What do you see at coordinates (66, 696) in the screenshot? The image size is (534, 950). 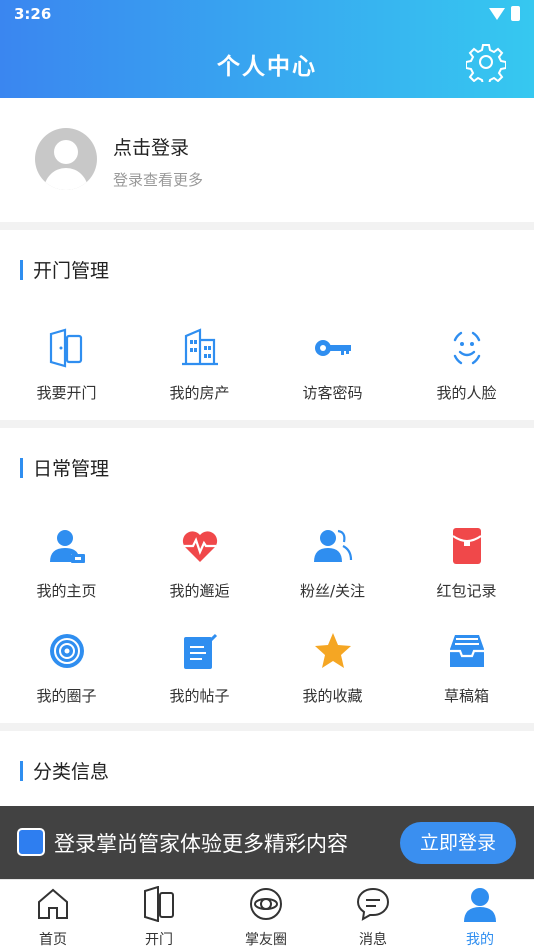 I see `grid-item-label: 我的圈子` at bounding box center [66, 696].